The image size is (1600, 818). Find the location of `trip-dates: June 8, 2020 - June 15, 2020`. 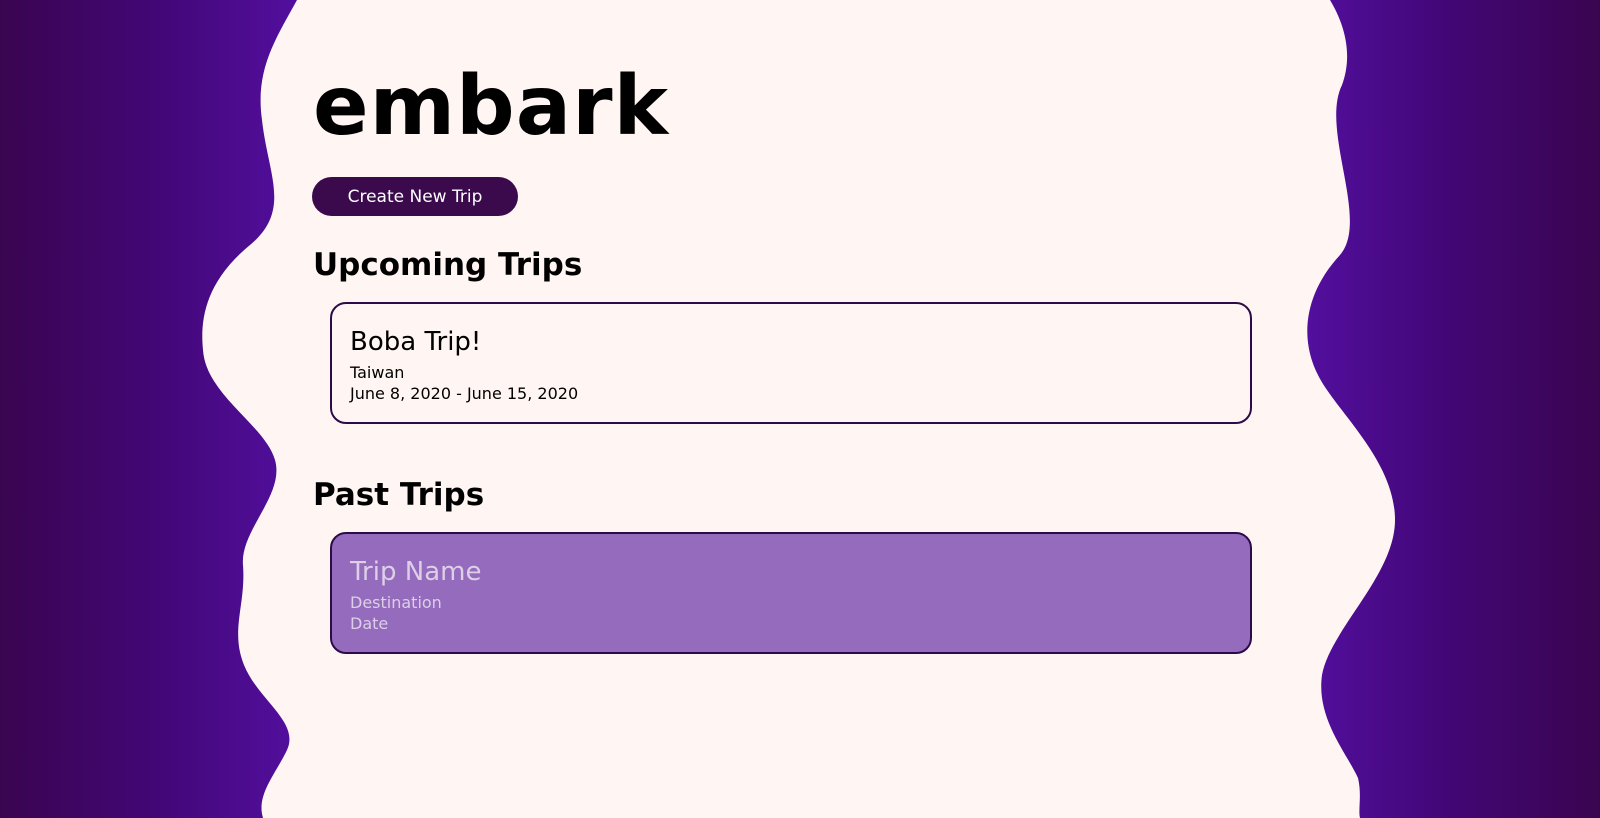

trip-dates: June 8, 2020 - June 15, 2020 is located at coordinates (464, 393).